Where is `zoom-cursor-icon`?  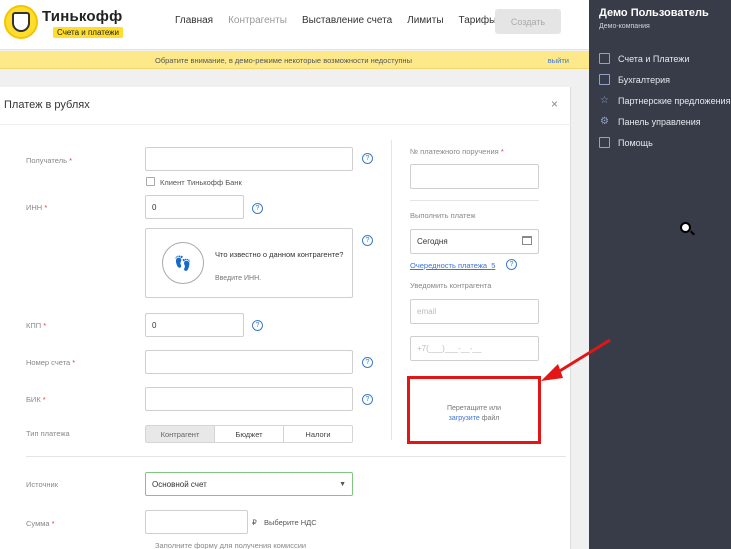
zoom-cursor-icon is located at coordinates (685, 227).